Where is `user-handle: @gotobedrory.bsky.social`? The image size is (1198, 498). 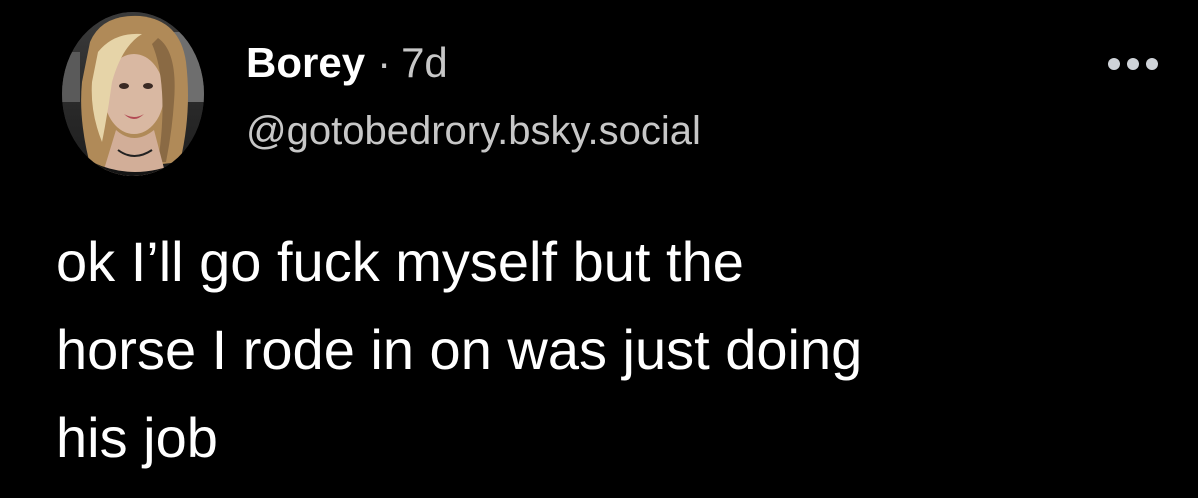 user-handle: @gotobedrory.bsky.social is located at coordinates (473, 131).